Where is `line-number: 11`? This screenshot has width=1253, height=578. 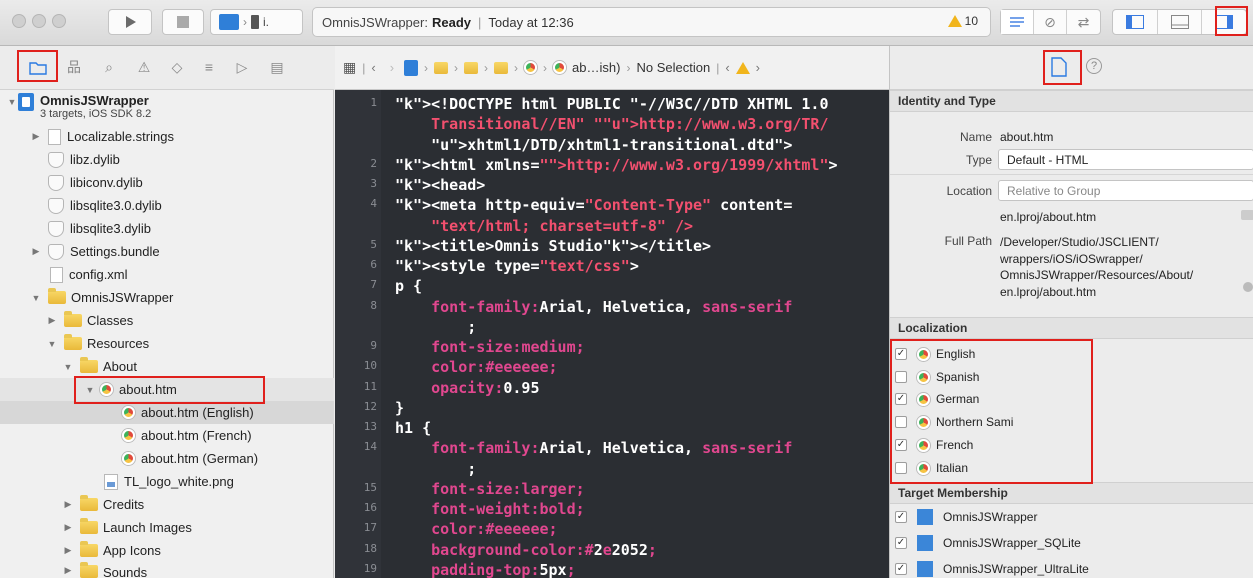
line-number: 11 is located at coordinates (362, 386).